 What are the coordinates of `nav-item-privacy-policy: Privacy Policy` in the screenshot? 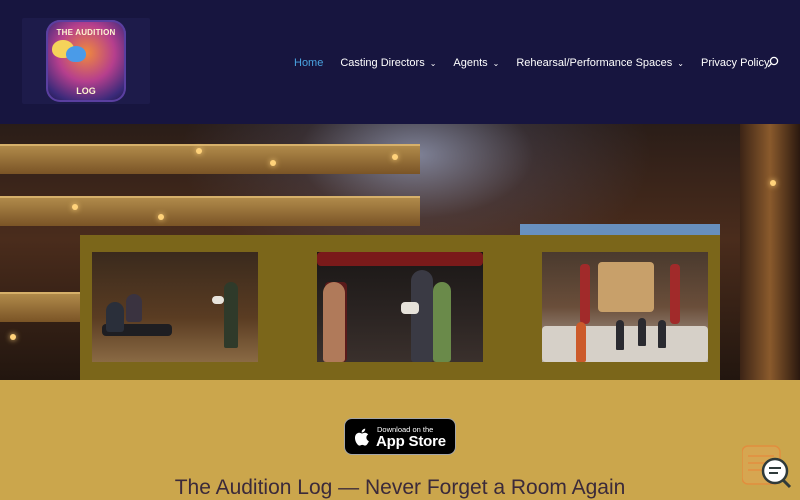 It's located at (735, 63).